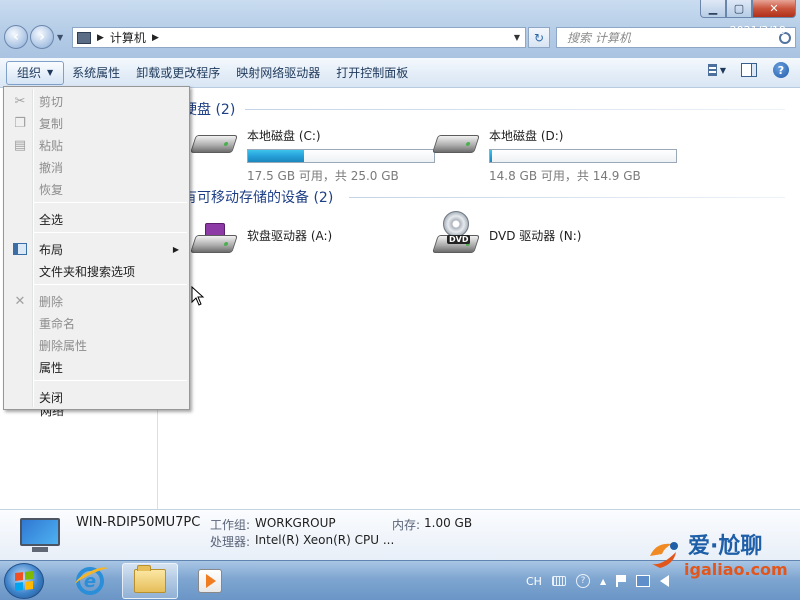 The width and height of the screenshot is (800, 600). I want to click on organize-button: 组织 ▼, so click(35, 72).